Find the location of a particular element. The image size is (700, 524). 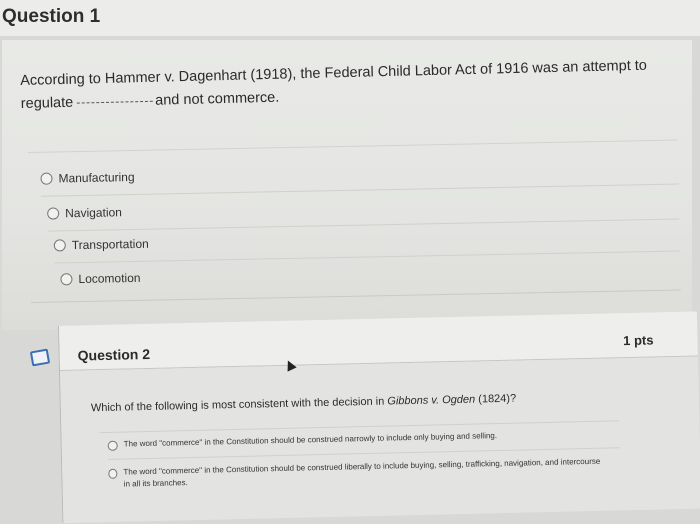

bookmark-flag-icon is located at coordinates (40, 357).